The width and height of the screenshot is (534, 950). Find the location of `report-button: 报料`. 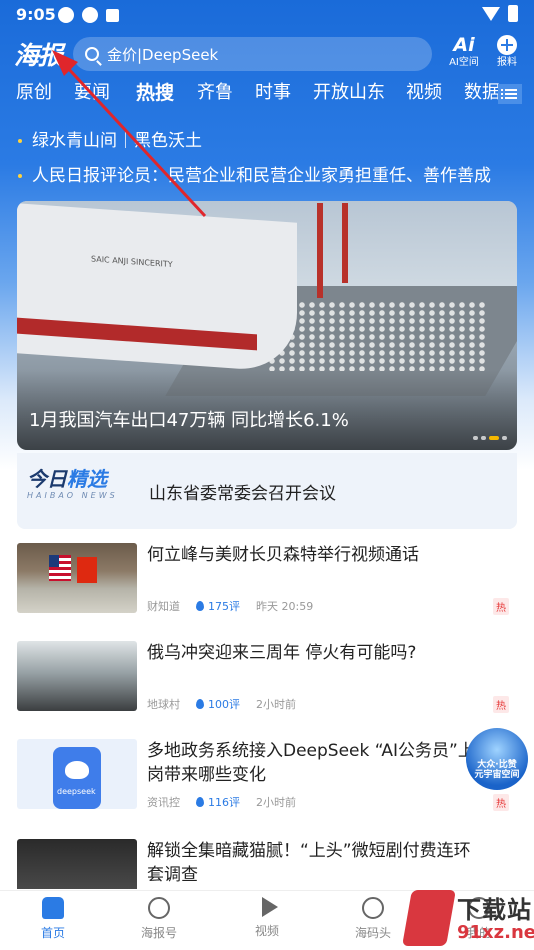

report-button: 报料 is located at coordinates (507, 52).